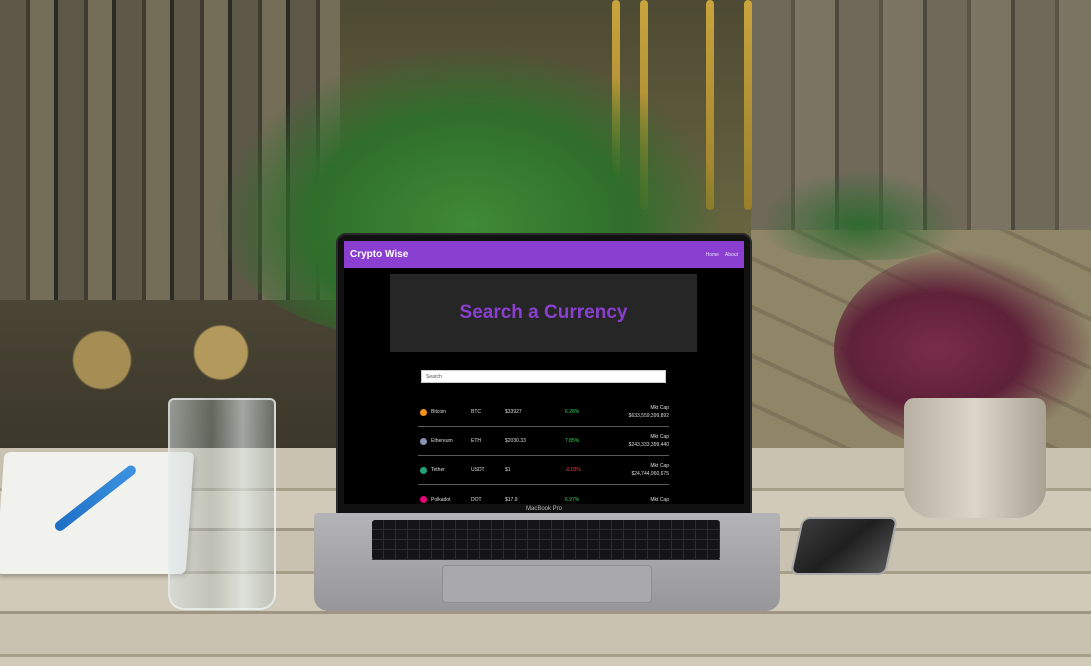 The image size is (1091, 666). Describe the element at coordinates (97, 513) in the screenshot. I see `notebook` at that location.